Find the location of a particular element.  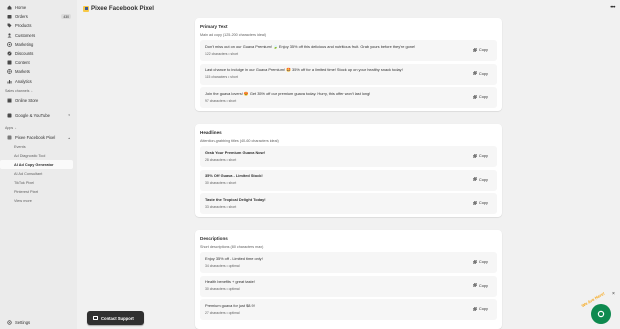

copy-meta: 27 characters • optimal is located at coordinates (222, 312).